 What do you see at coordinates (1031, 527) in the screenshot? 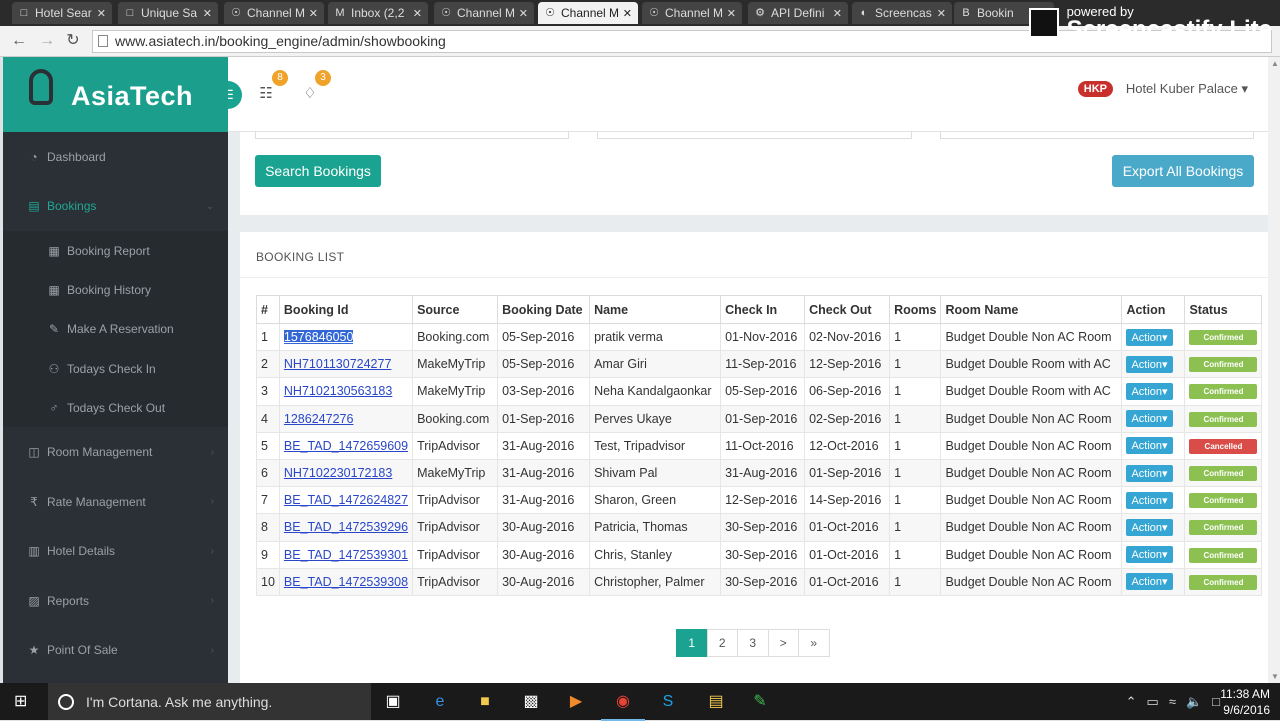
I see `room-name-cell: Budget Double Non AC Room` at bounding box center [1031, 527].